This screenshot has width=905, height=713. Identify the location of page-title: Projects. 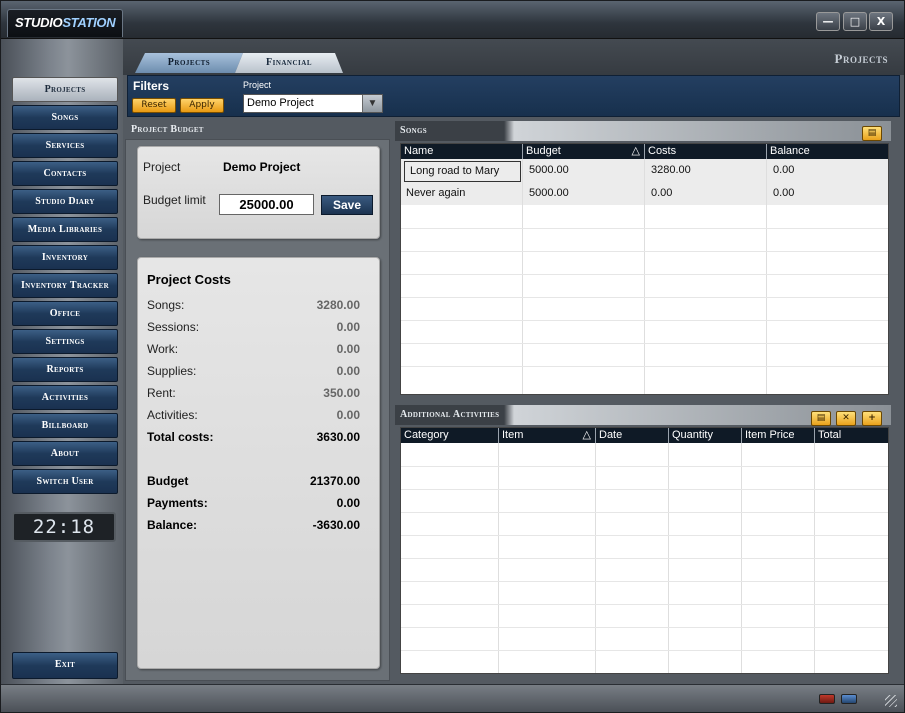
(861, 58).